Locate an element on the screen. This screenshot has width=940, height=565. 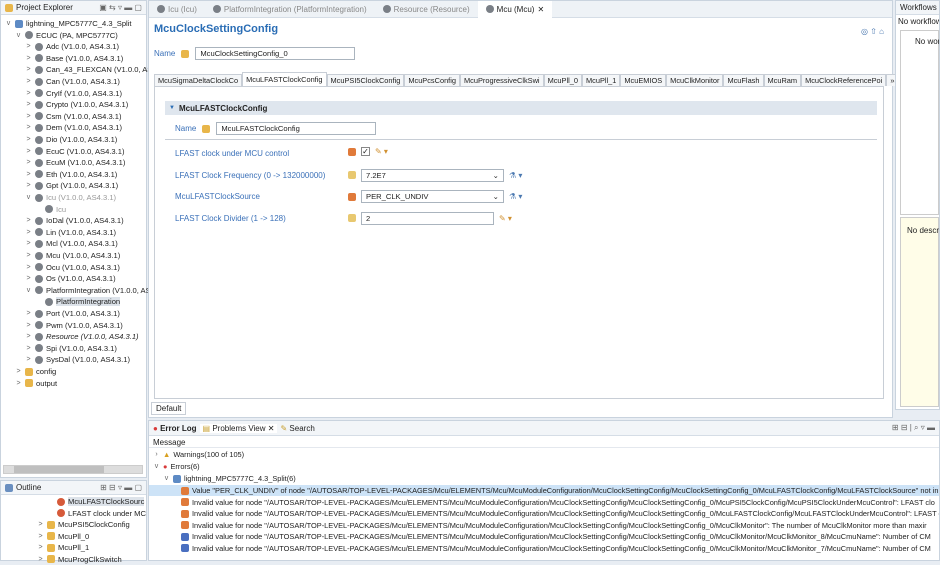
tree-item: > Spi (V1.0.0, AS4.3.1) is located at coordinates (70, 348).